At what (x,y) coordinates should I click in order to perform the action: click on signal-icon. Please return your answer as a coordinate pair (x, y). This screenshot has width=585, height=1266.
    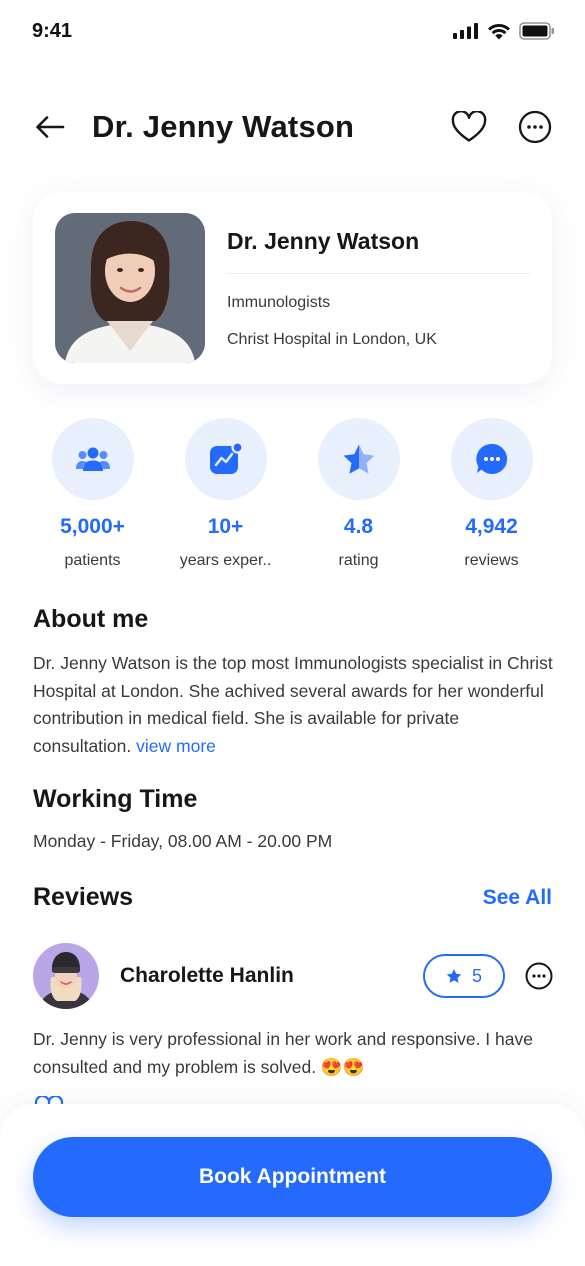
    Looking at the image, I should click on (465, 31).